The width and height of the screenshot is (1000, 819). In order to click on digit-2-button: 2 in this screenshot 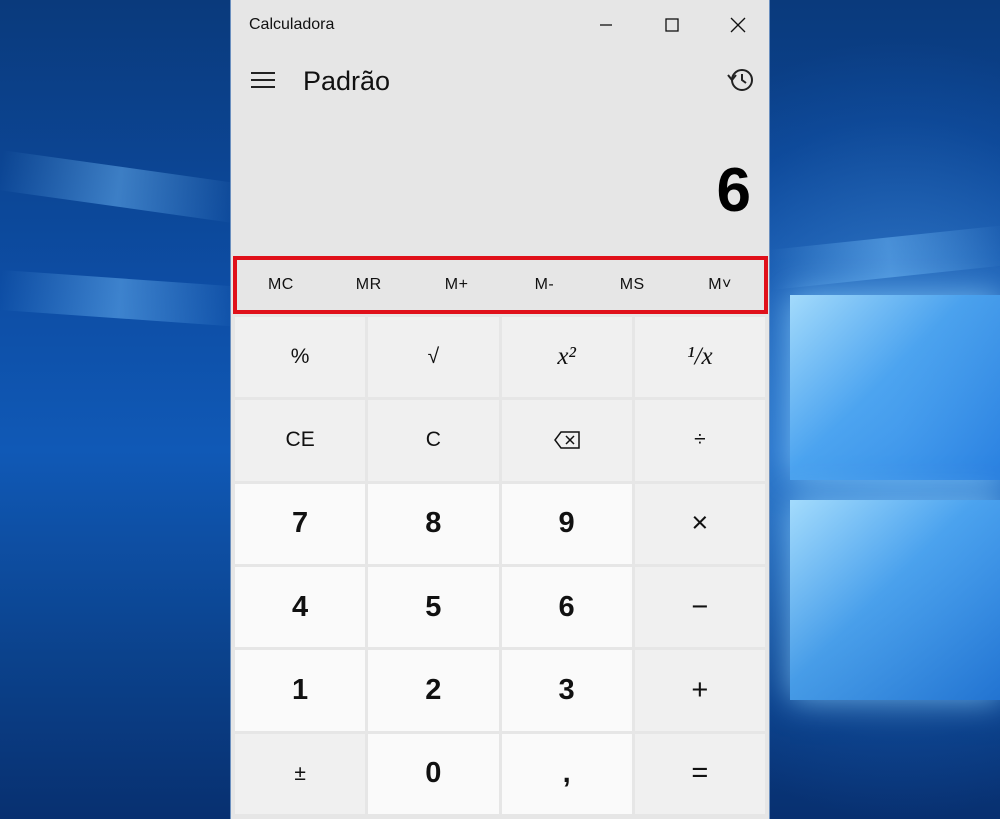, I will do `click(433, 690)`.